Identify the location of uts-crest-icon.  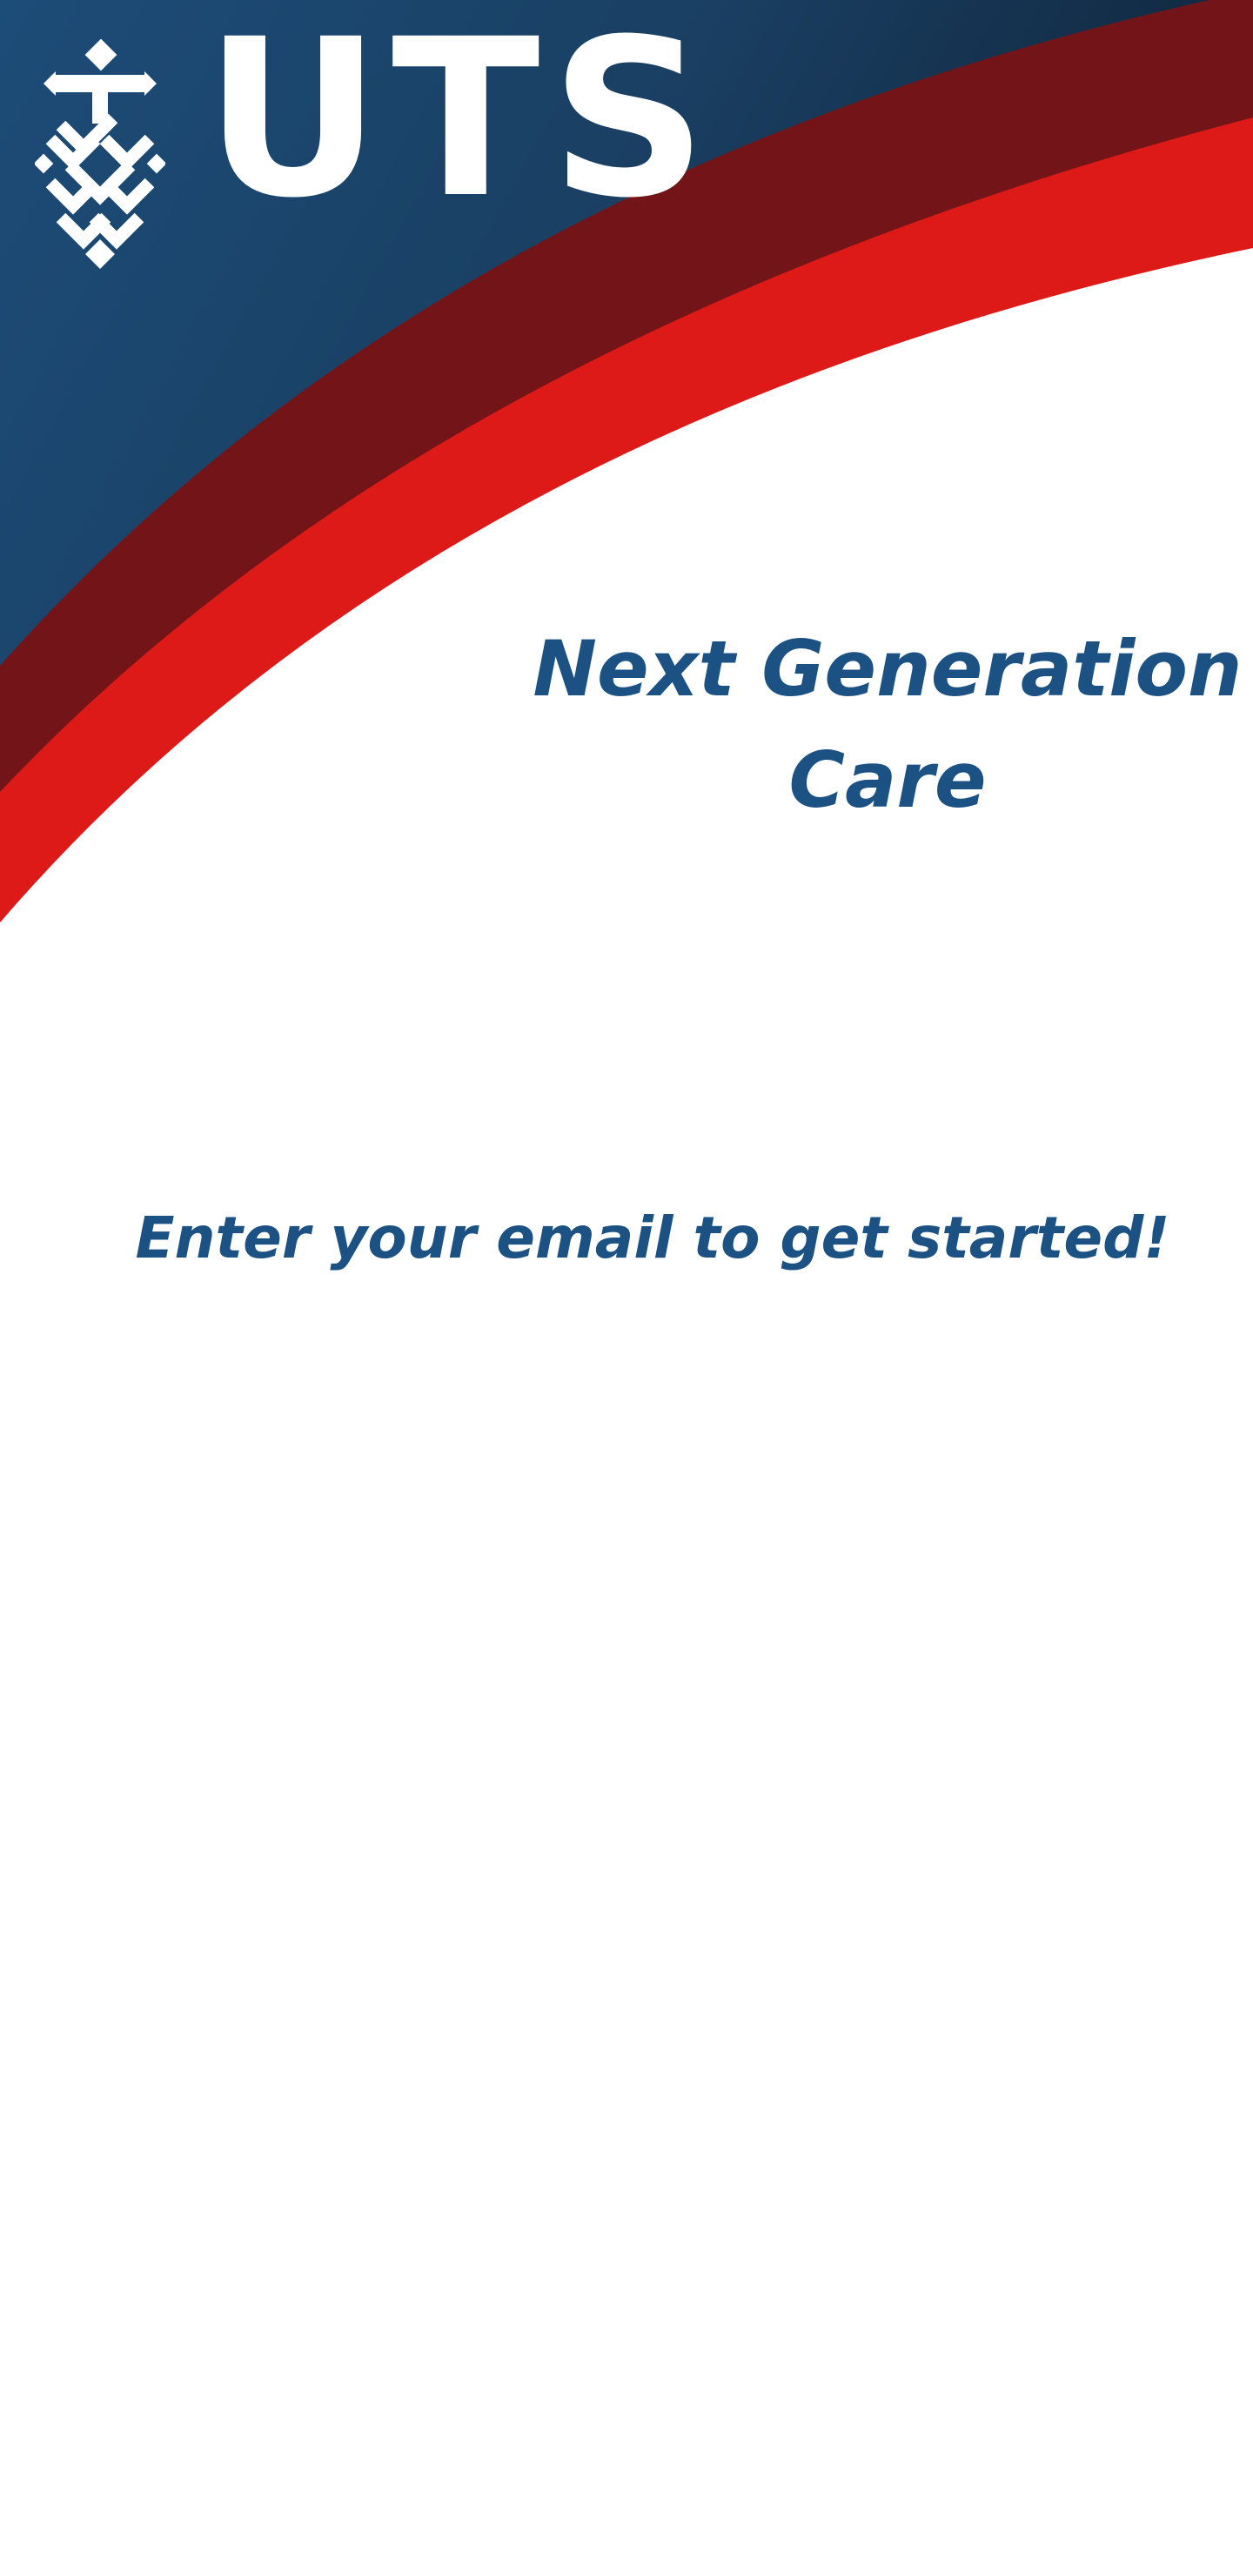
(100, 153).